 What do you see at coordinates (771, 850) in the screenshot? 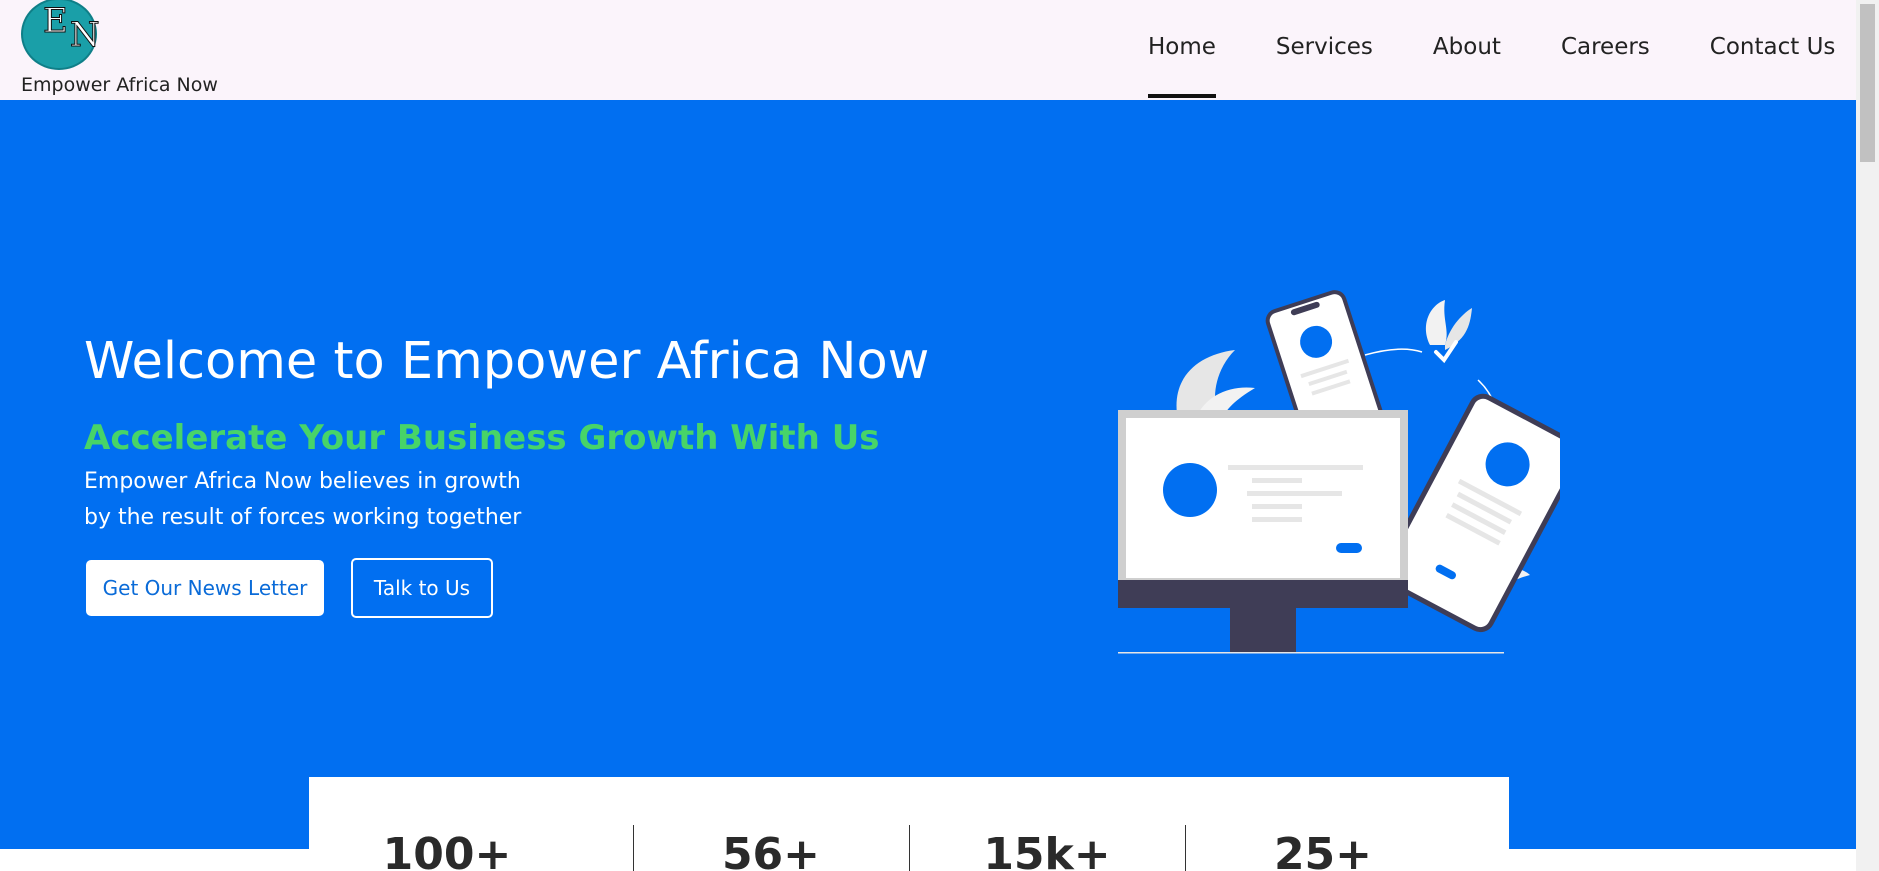
I see `stat-projects: 56+` at bounding box center [771, 850].